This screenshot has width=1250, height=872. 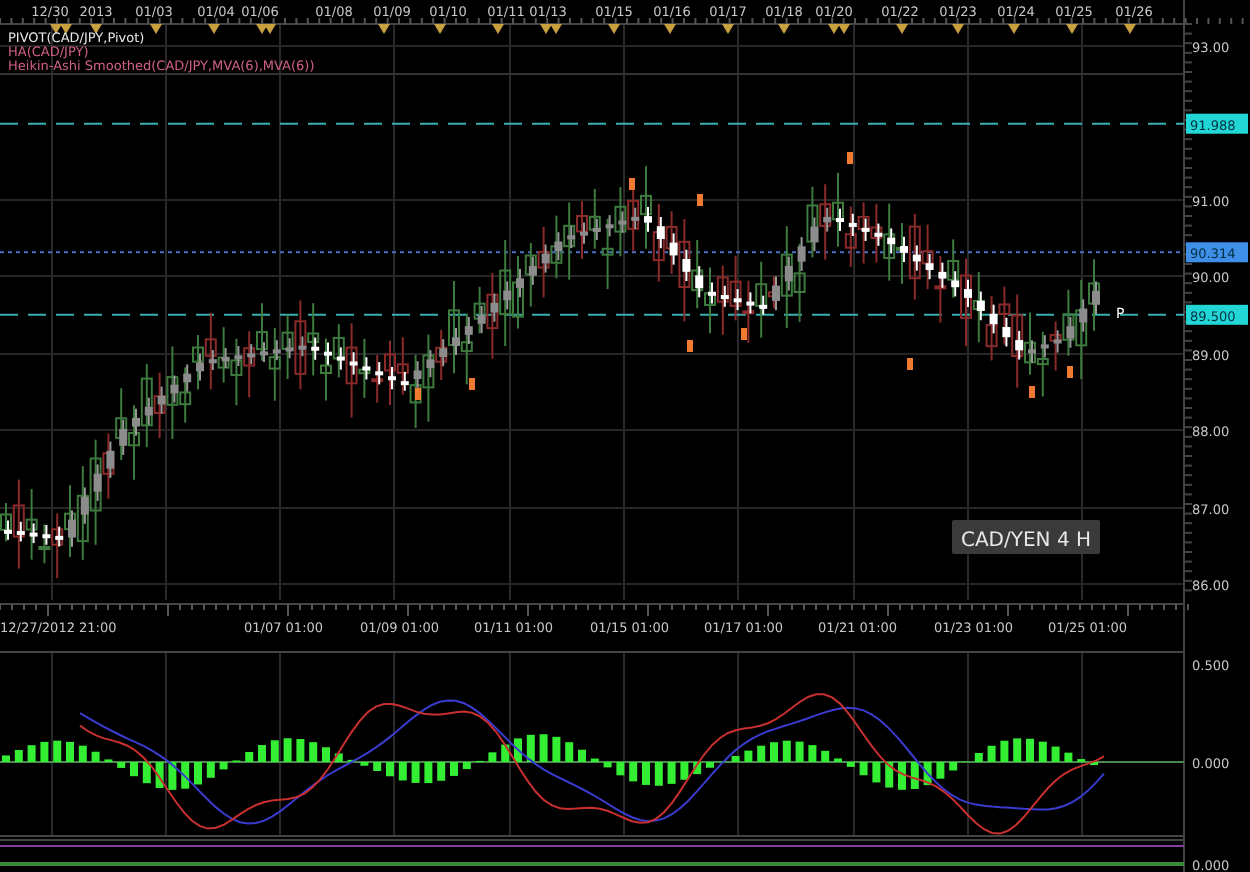 What do you see at coordinates (1026, 537) in the screenshot?
I see `chart-label: CAD/YEN 4 H` at bounding box center [1026, 537].